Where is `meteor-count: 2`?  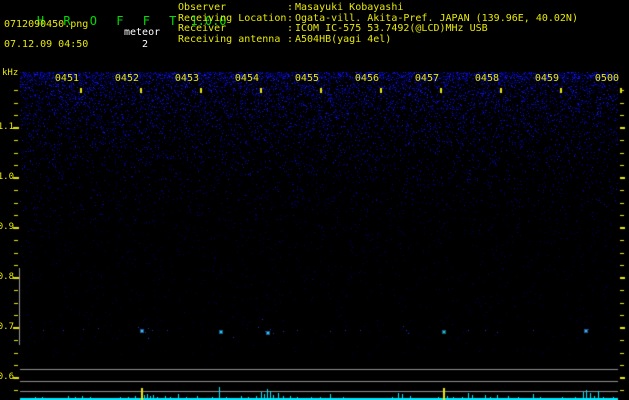
meteor-count: 2 is located at coordinates (145, 44).